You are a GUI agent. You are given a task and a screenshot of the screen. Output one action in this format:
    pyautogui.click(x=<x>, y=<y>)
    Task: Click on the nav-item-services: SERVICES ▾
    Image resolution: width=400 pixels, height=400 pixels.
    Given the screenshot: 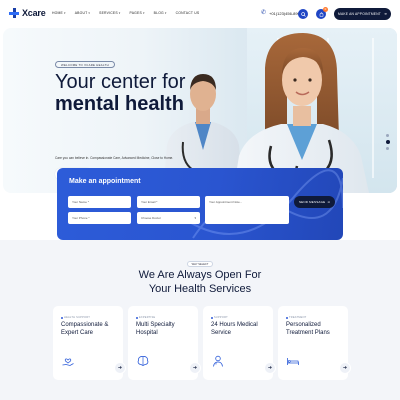 What is the action you would take?
    pyautogui.click(x=109, y=13)
    